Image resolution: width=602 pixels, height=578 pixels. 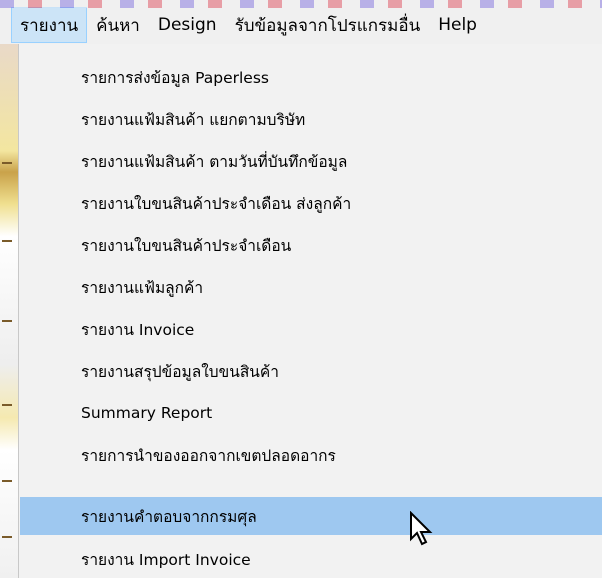 I want to click on menu-import-from-other-program: รับข้อมูลจากโปรแกรมอื่น, so click(x=328, y=25).